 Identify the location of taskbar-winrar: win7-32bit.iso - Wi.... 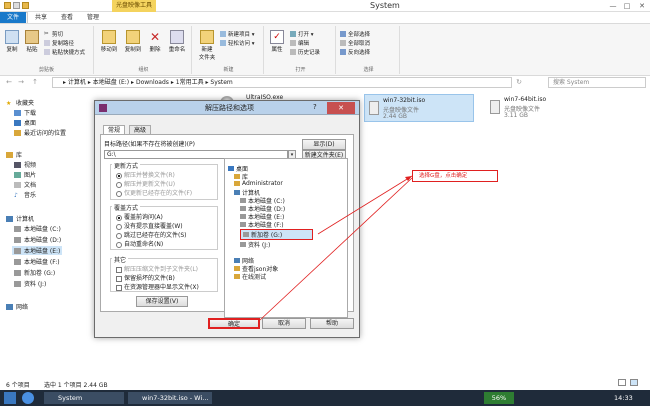
(170, 398).